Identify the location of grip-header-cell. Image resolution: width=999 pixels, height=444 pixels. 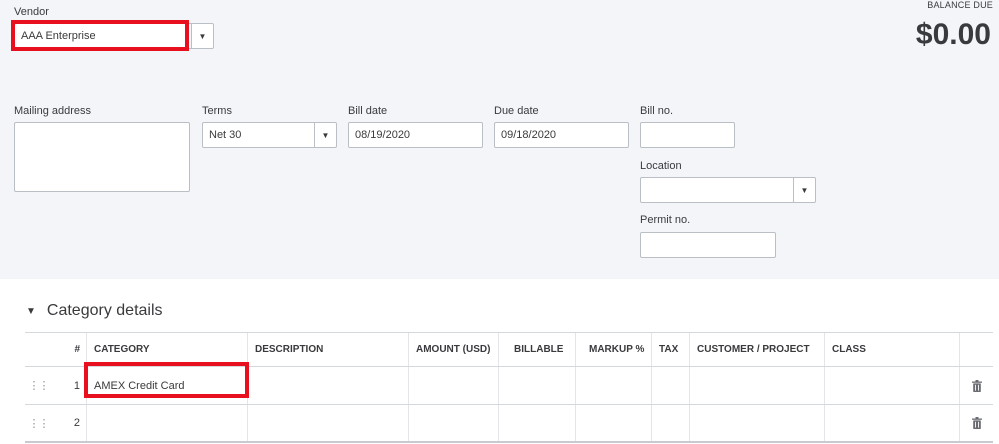
(38, 349).